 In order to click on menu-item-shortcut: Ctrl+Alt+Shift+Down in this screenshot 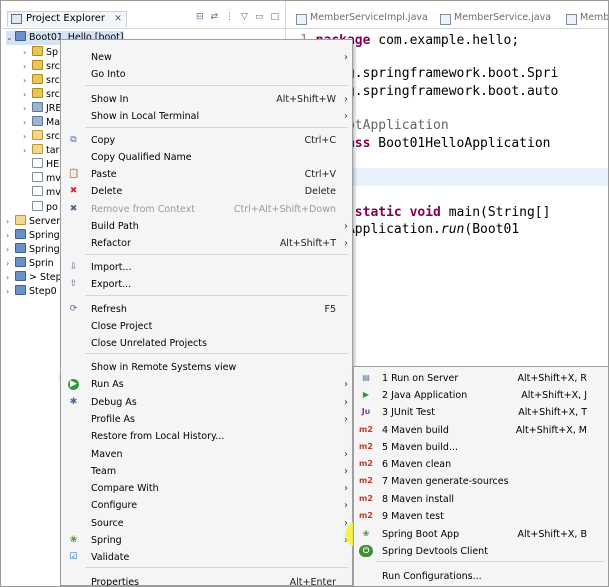, I will do `click(284, 209)`.